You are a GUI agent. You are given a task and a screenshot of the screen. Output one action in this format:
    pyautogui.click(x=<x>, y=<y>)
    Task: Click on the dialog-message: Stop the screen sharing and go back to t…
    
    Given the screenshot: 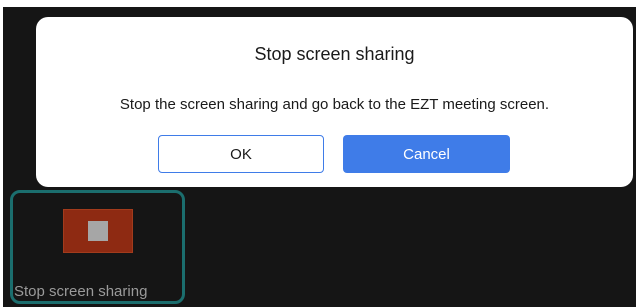 What is the action you would take?
    pyautogui.click(x=334, y=104)
    